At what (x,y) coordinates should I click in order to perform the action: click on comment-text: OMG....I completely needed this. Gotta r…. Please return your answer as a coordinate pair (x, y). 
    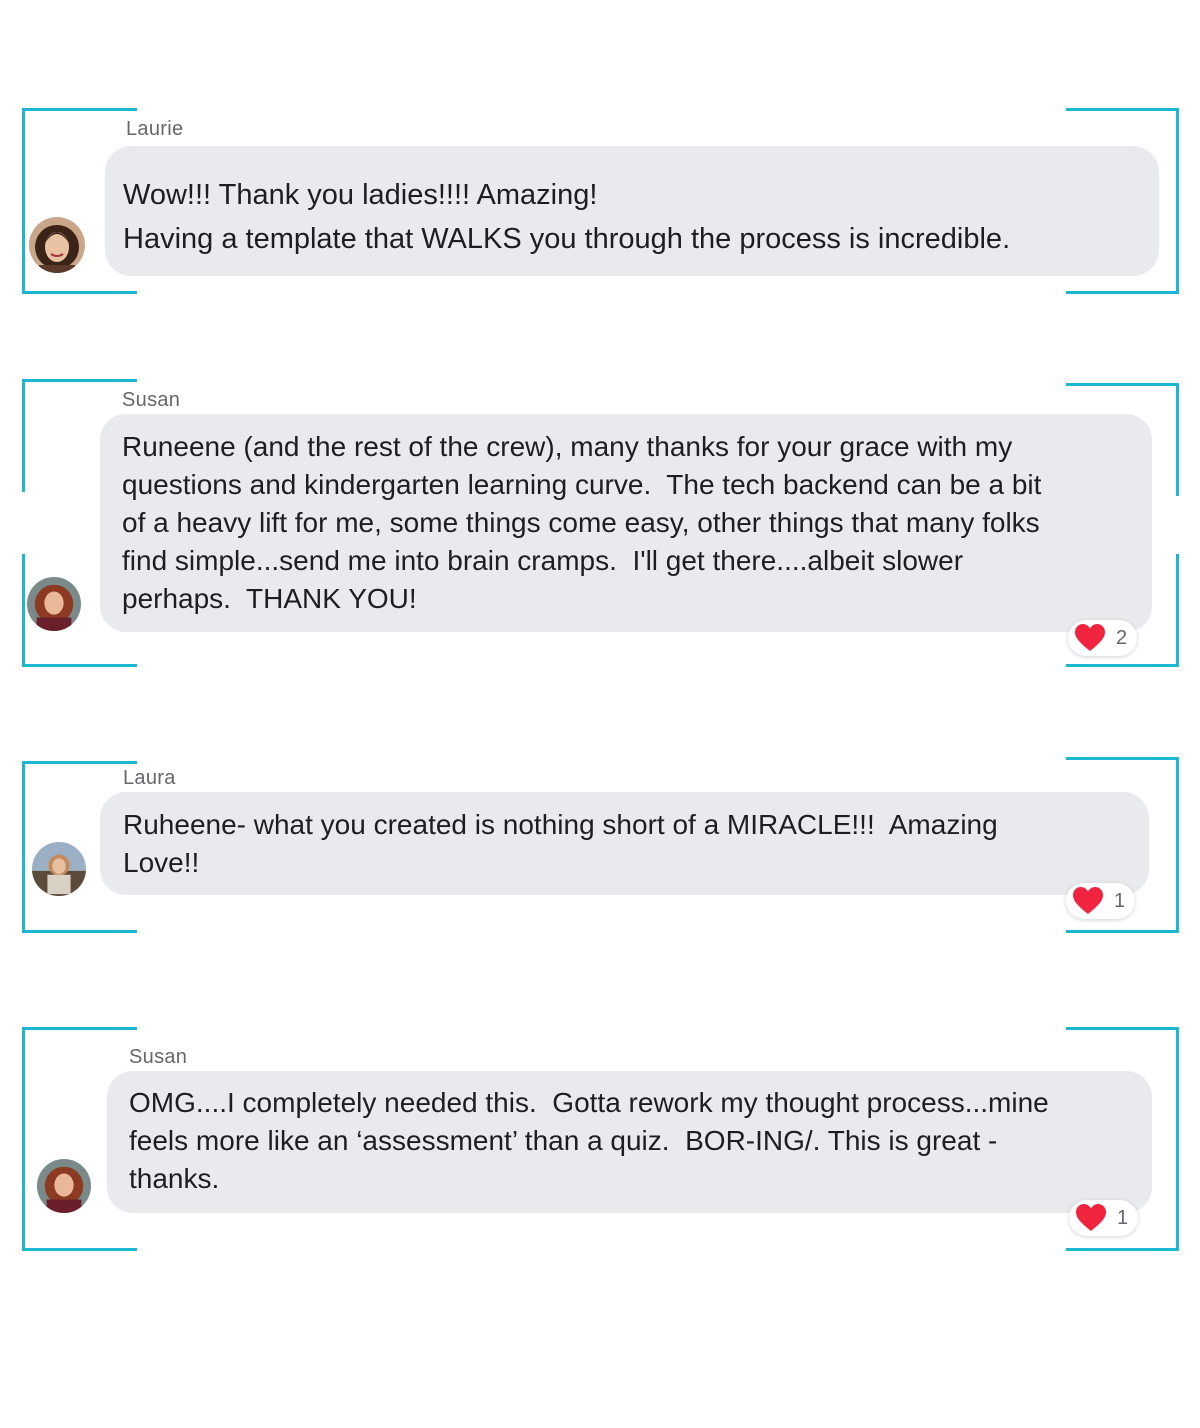
    Looking at the image, I should click on (589, 1140).